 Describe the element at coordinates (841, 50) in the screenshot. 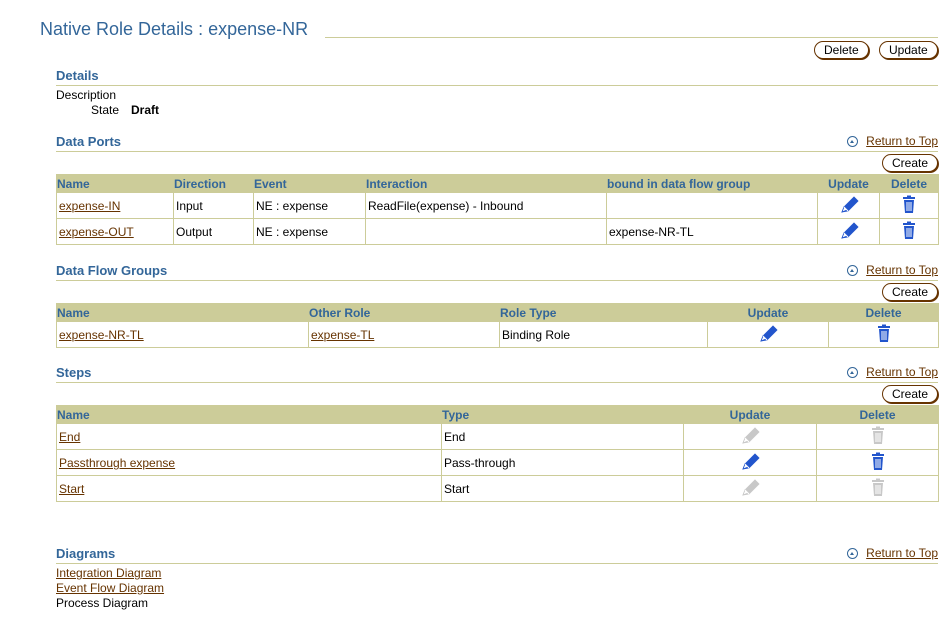

I see `delete-button: Delete` at that location.